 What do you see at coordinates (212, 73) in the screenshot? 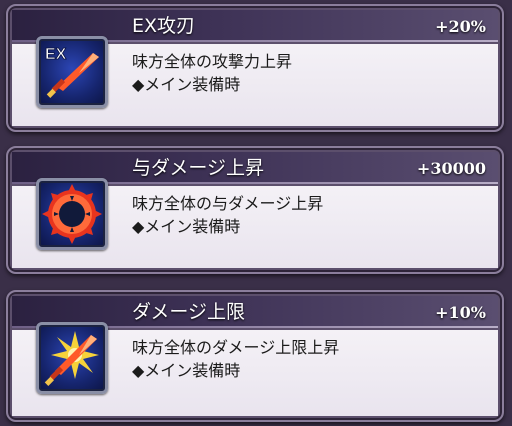
I see `skill-description: 味方全体の攻撃力上昇 ◆メイン装備時` at bounding box center [212, 73].